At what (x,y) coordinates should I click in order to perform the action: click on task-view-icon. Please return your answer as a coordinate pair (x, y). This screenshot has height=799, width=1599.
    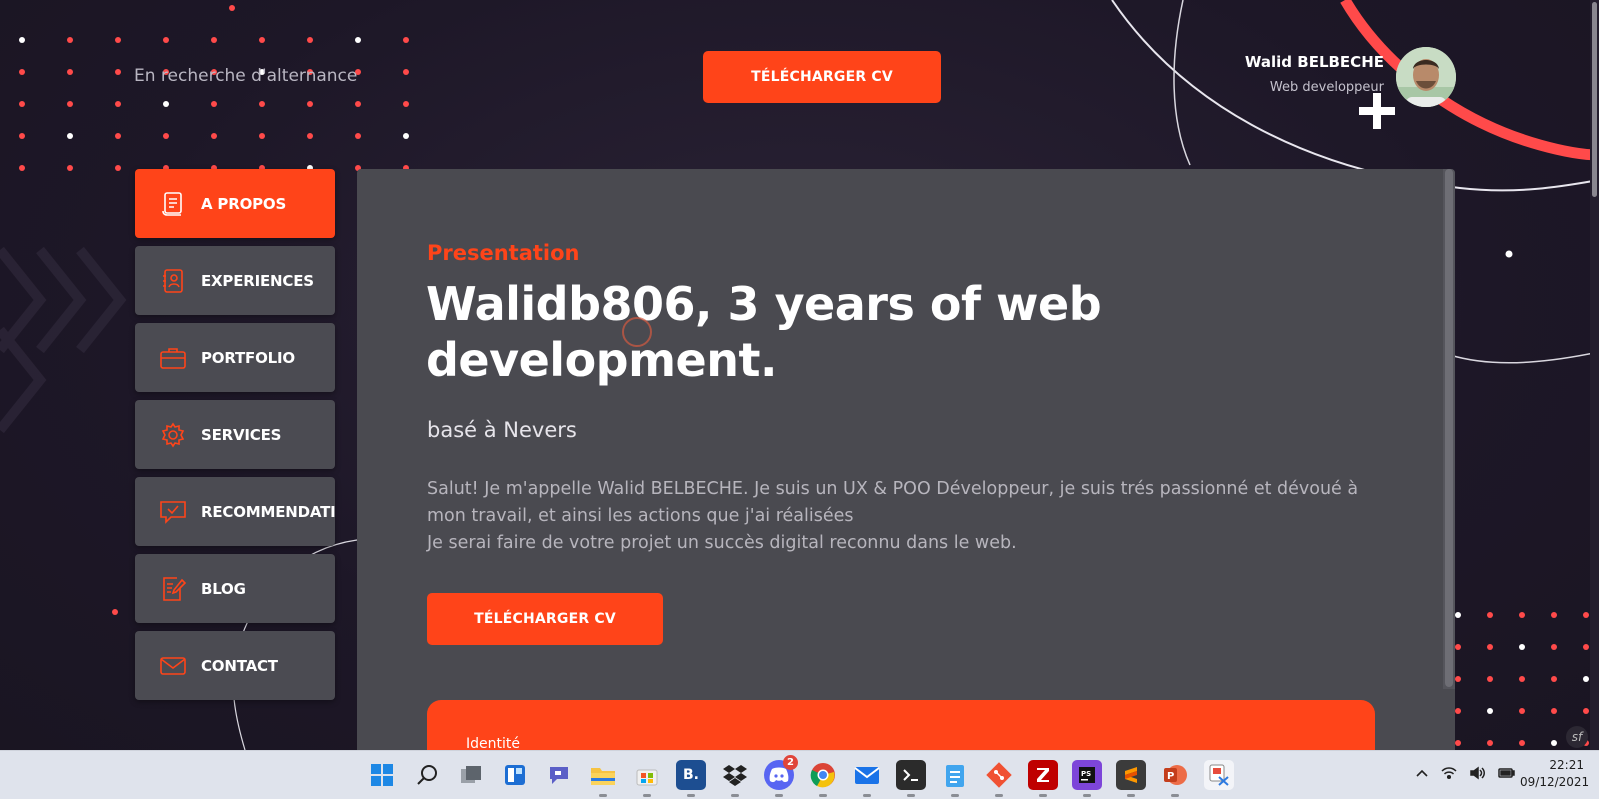
    Looking at the image, I should click on (471, 775).